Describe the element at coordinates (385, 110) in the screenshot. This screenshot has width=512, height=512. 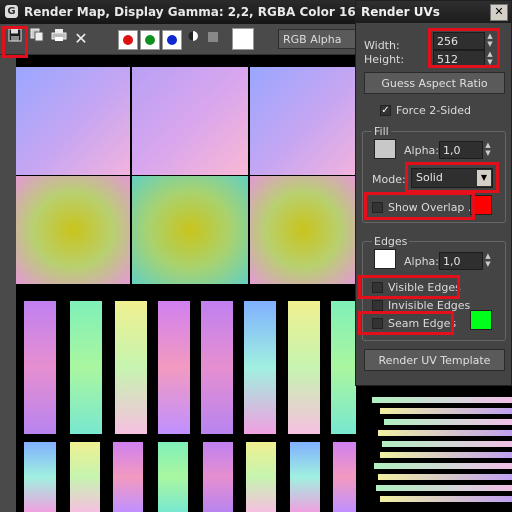
I see `force-two-sided-checkbox: ✓` at that location.